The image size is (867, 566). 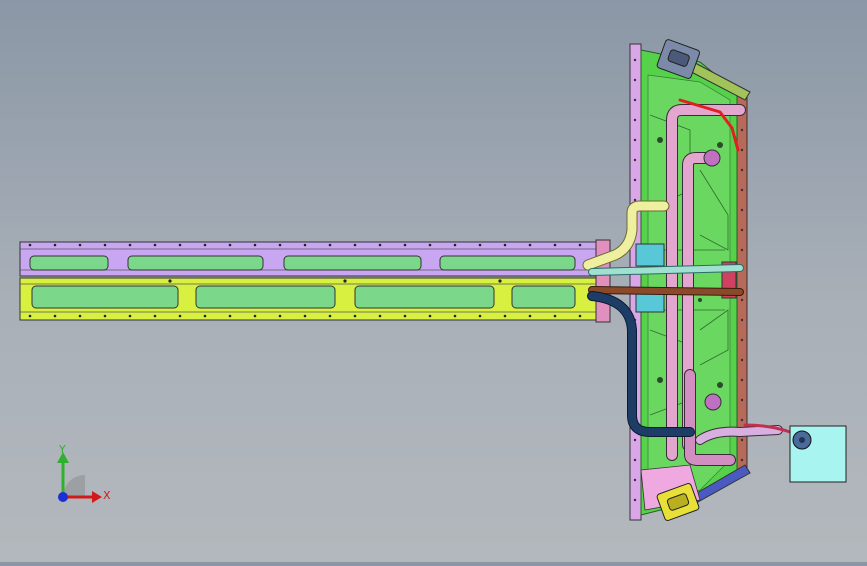 What do you see at coordinates (62, 449) in the screenshot?
I see `triad-y-label: Y` at bounding box center [62, 449].